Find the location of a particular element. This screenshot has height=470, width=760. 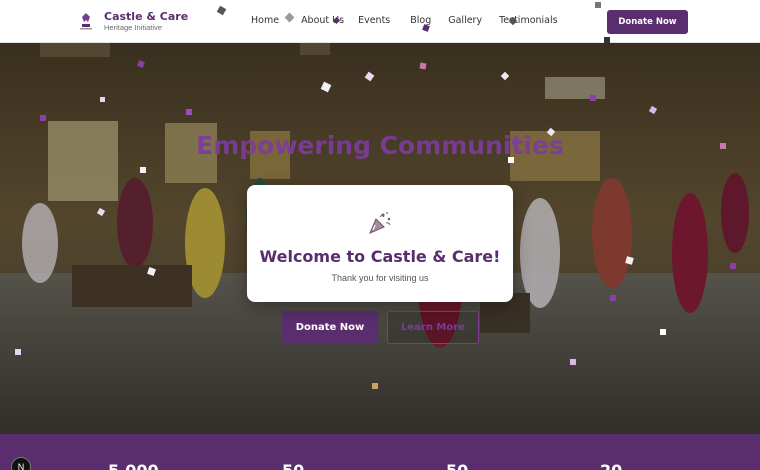

modal-title: Welcome to Castle & Care! is located at coordinates (380, 256).